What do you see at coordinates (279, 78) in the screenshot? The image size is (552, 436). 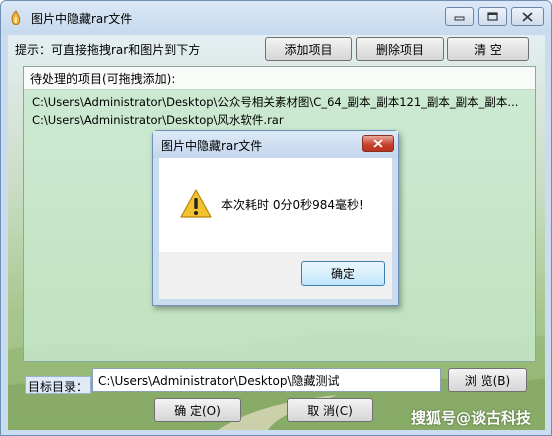 I see `list-header: 待处理的项目(可拖拽添加):` at bounding box center [279, 78].